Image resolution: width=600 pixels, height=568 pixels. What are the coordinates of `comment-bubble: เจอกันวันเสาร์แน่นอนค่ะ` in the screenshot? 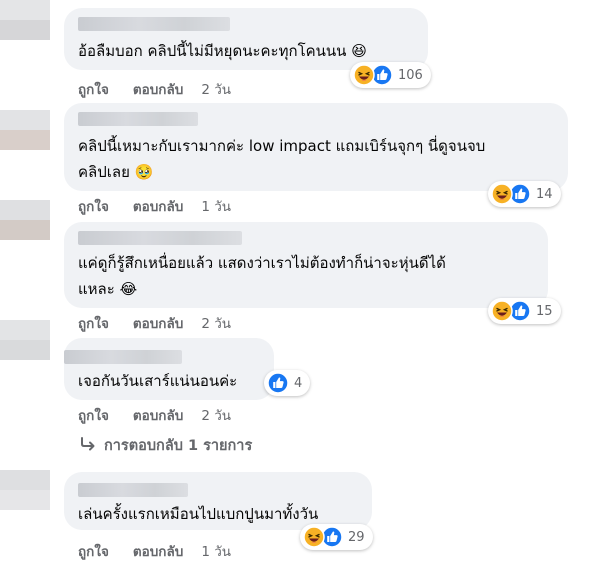 It's located at (169, 369).